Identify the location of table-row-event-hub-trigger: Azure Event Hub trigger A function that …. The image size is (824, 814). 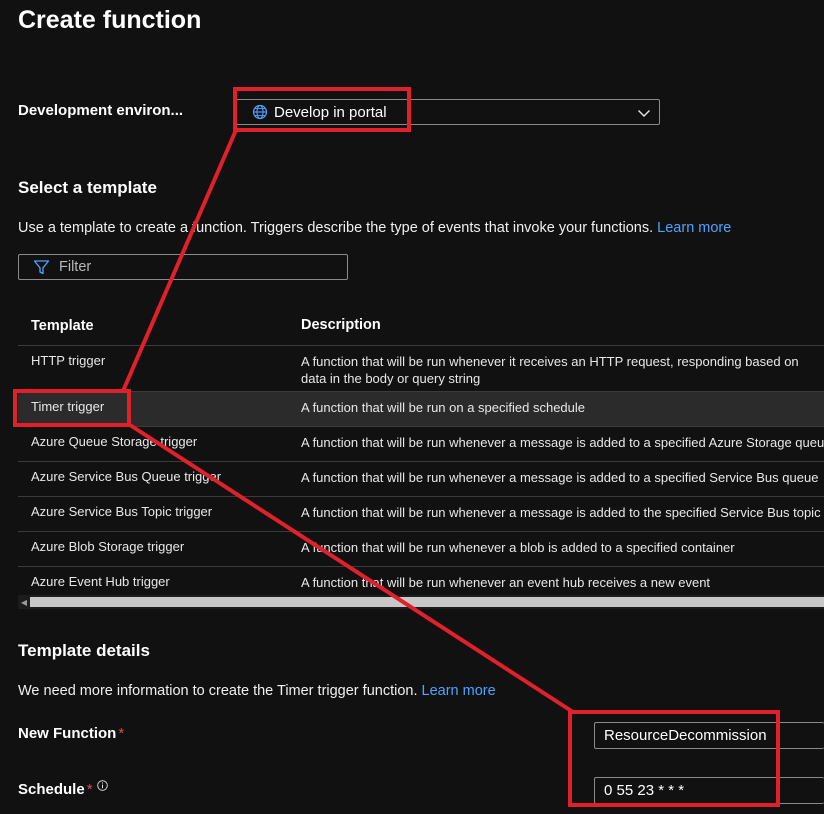
(421, 579).